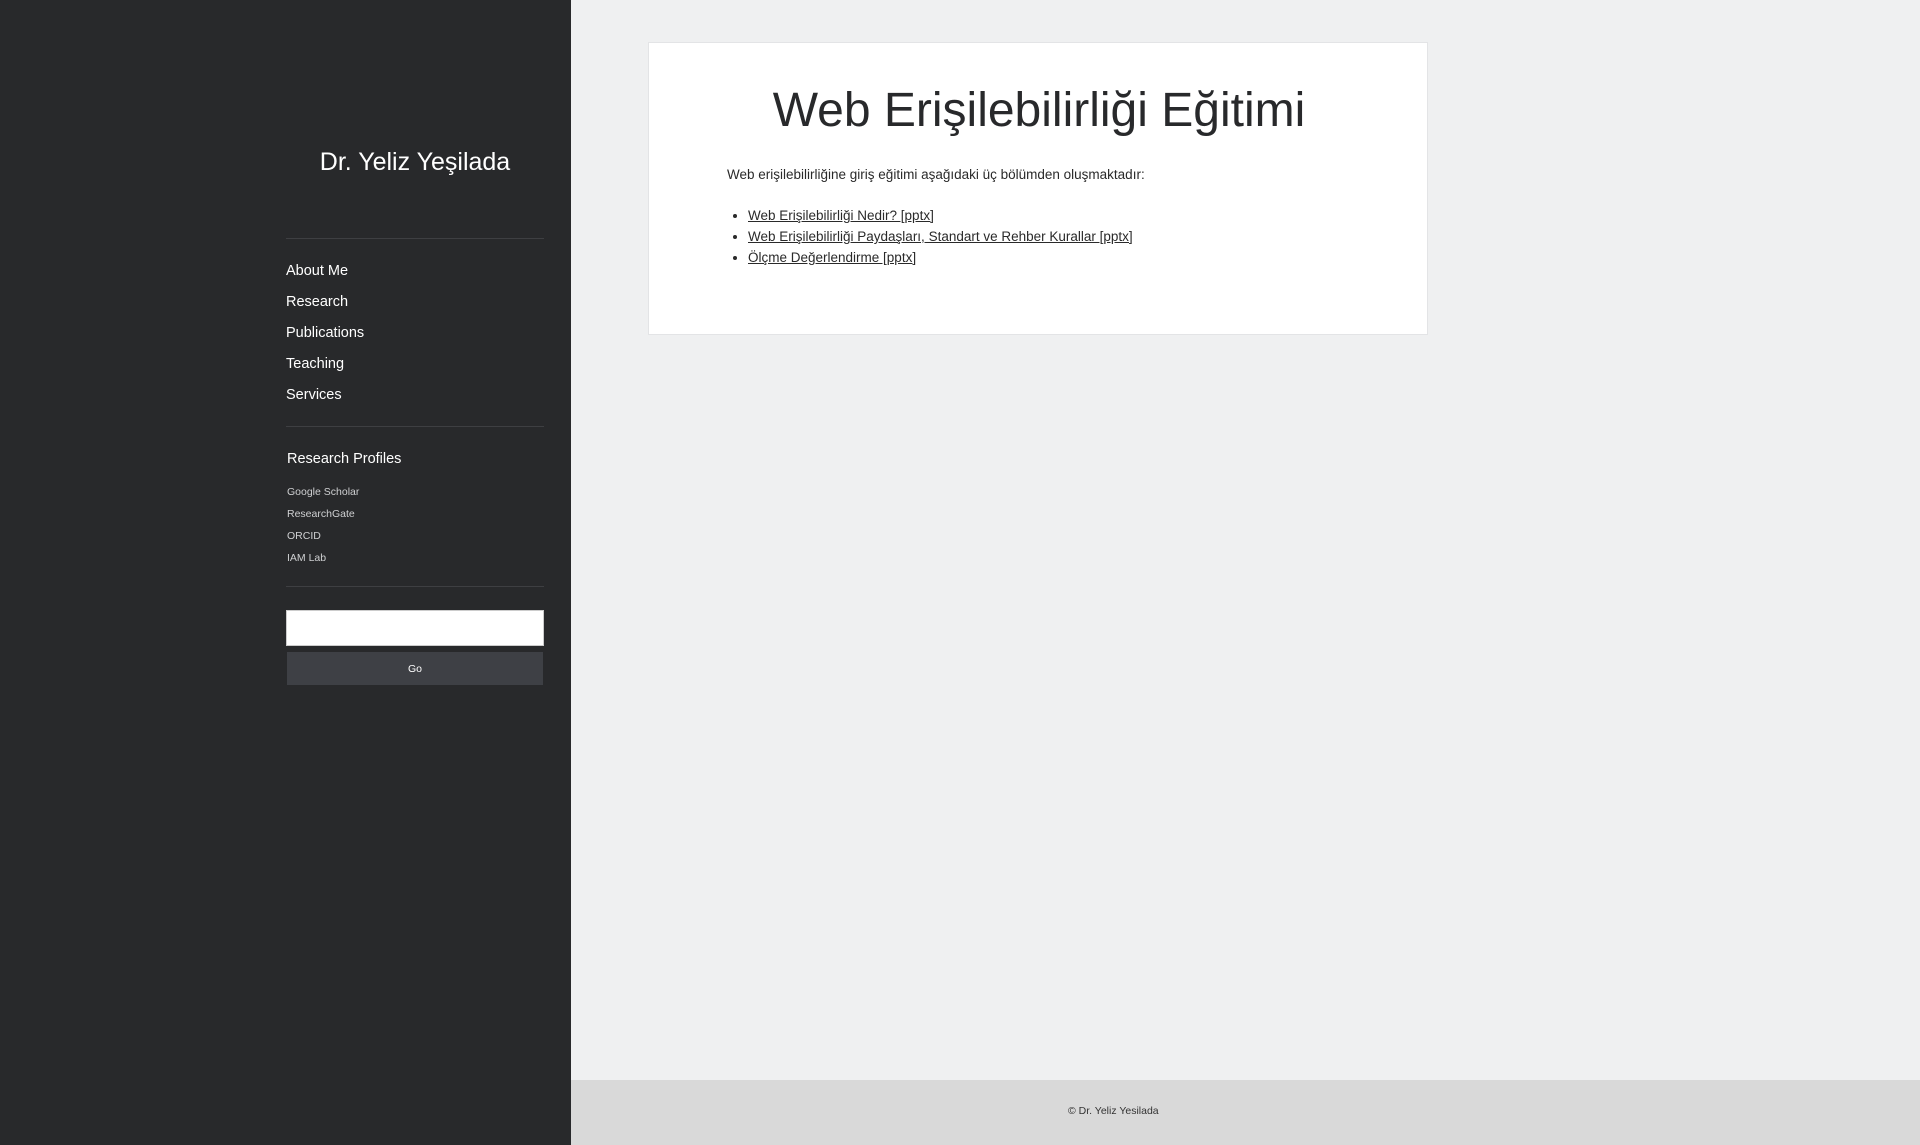 The image size is (1920, 1145). Describe the element at coordinates (415, 394) in the screenshot. I see `nav-item-services: Services` at that location.